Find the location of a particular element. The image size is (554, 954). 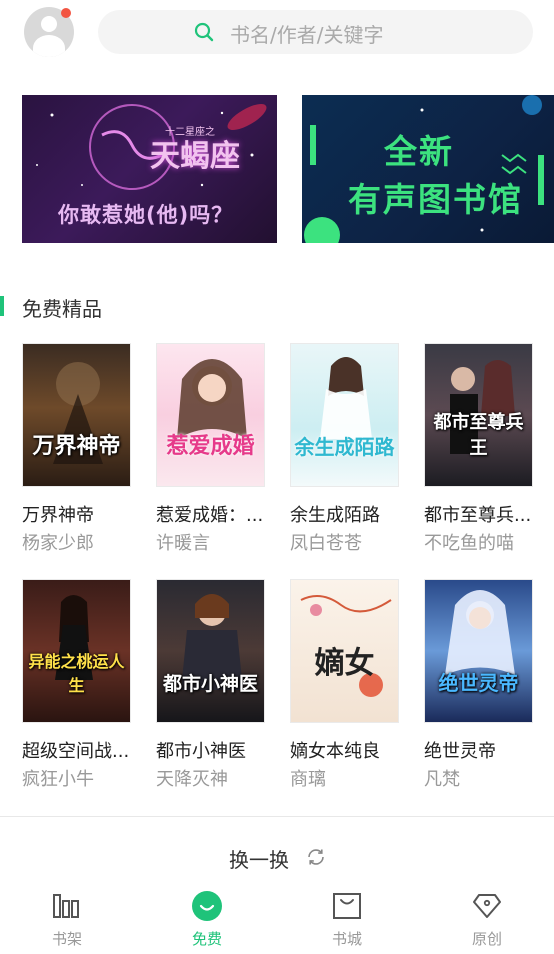

book-author: 疯狂小牛 is located at coordinates (58, 779).